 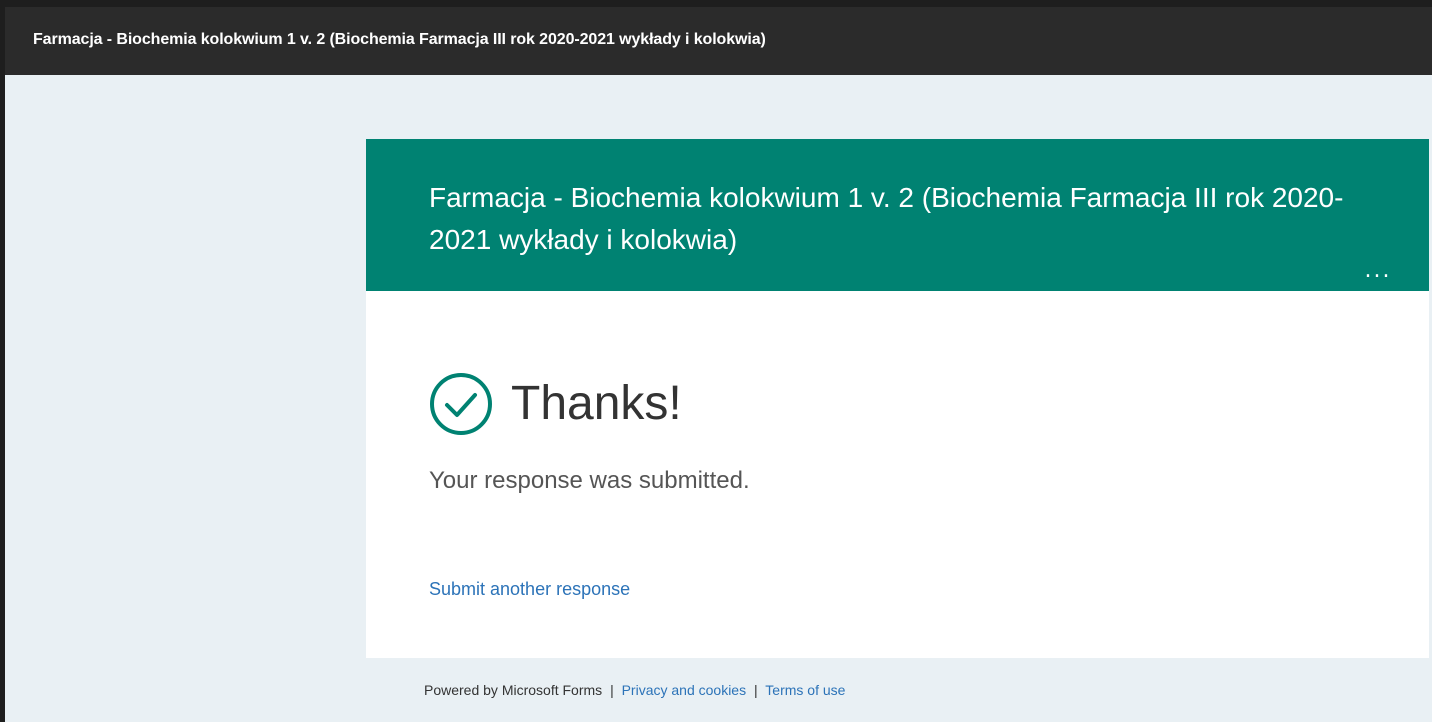 I want to click on submit-another-response-link: Submit another response, so click(x=529, y=589).